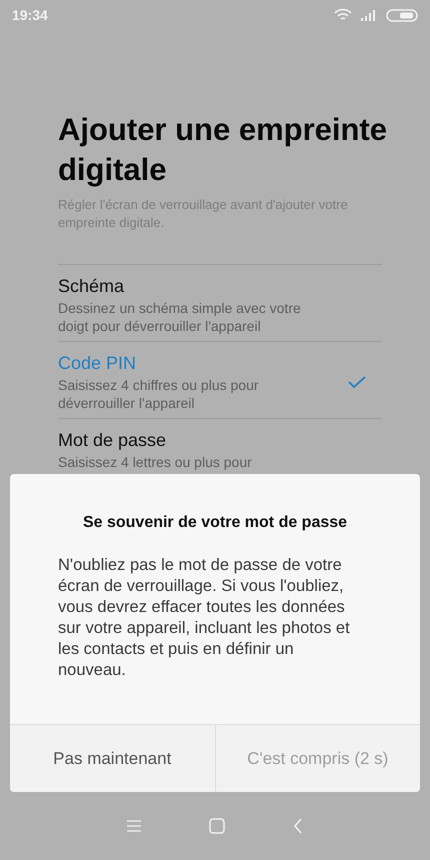 This screenshot has width=430, height=860. Describe the element at coordinates (92, 286) in the screenshot. I see `option-title: Schéma` at that location.